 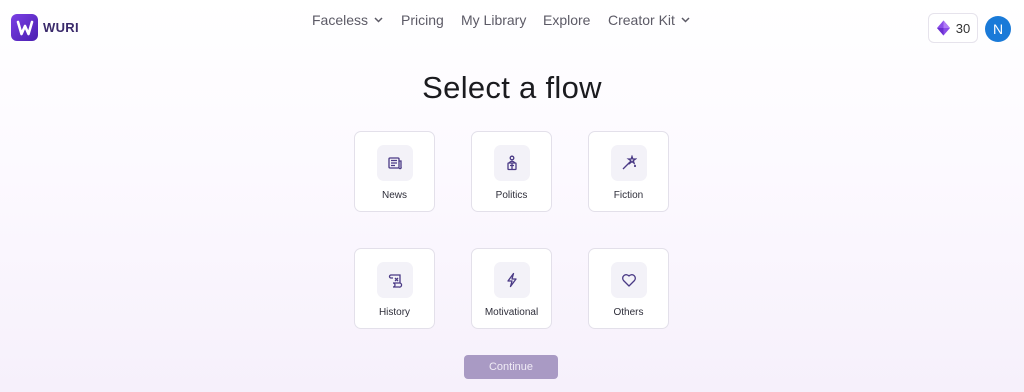 What do you see at coordinates (511, 163) in the screenshot?
I see `podium-icon` at bounding box center [511, 163].